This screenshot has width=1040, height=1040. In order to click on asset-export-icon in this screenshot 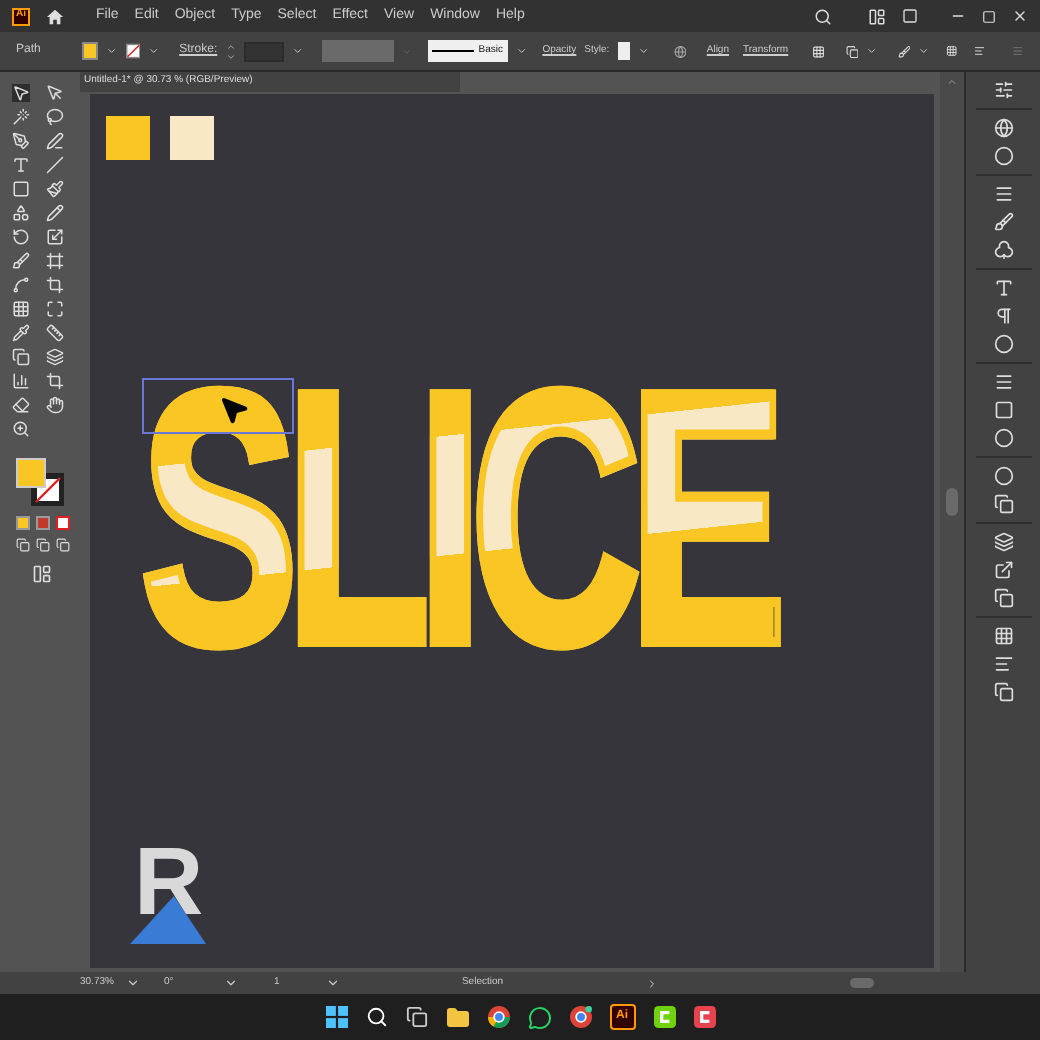, I will do `click(1003, 570)`.